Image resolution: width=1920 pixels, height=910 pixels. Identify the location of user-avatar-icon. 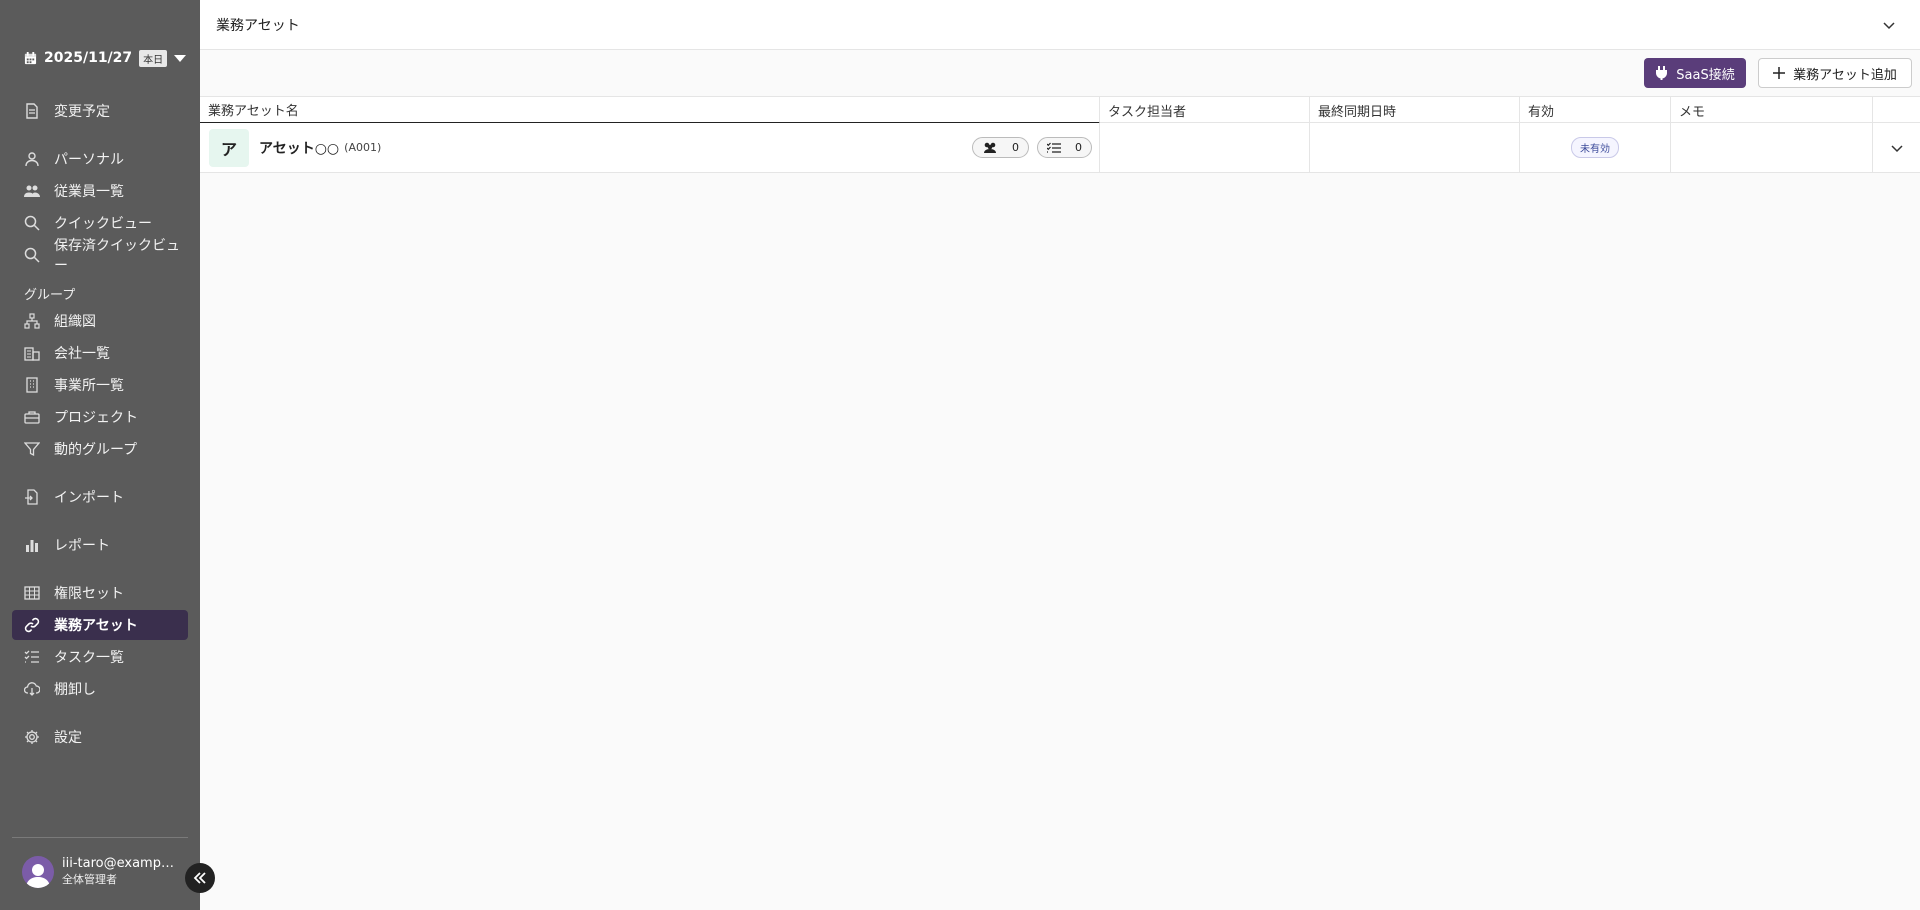
(38, 876).